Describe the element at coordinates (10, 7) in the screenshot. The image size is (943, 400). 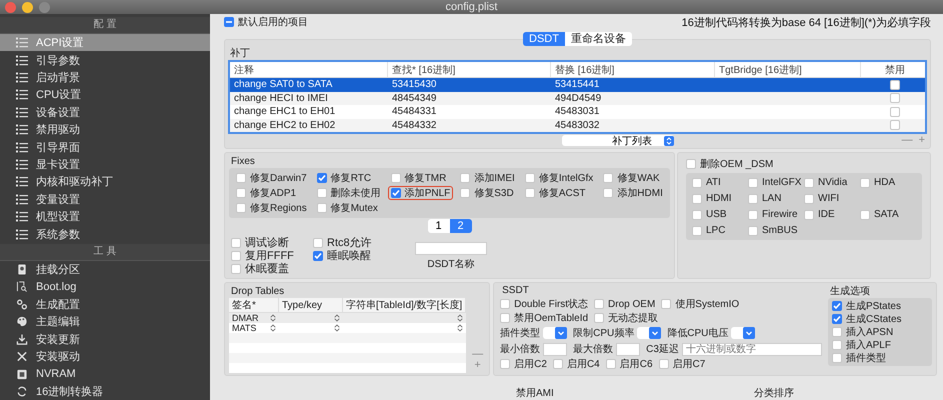
I see `close-button` at that location.